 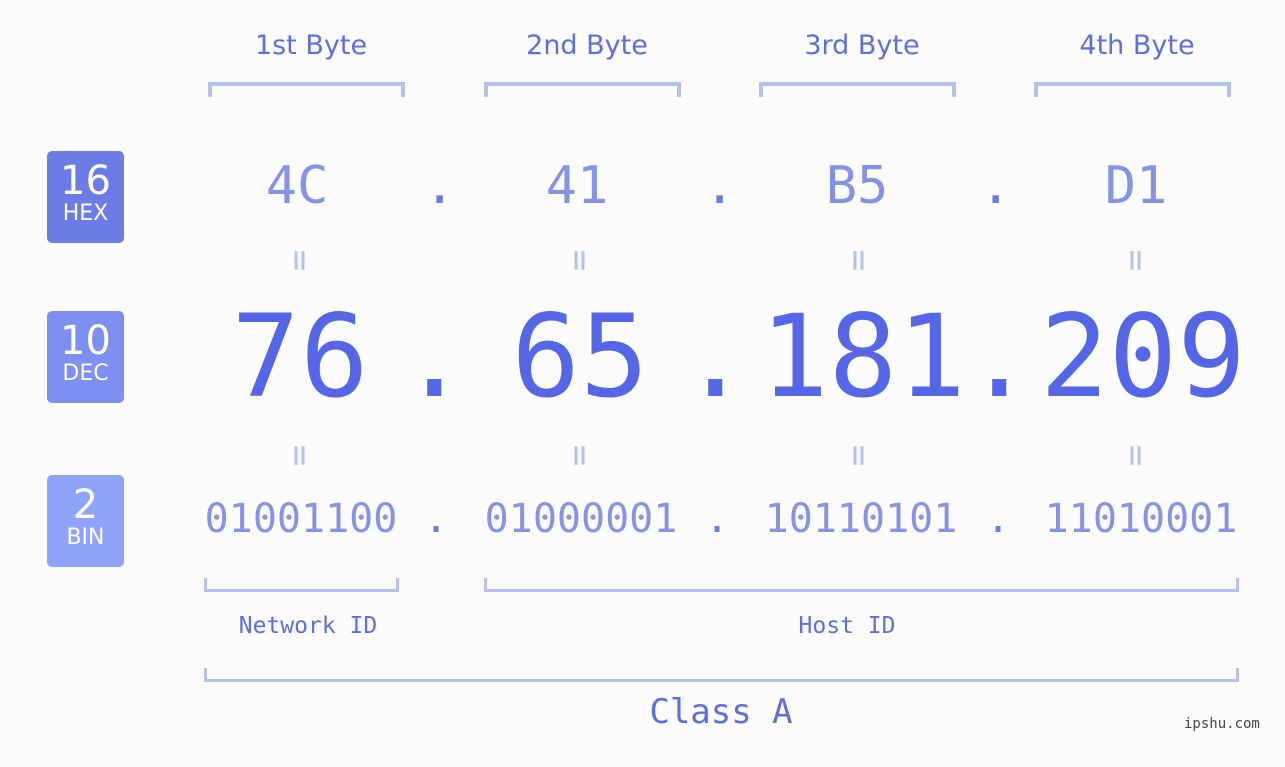 I want to click on host-id-label: Host ID, so click(x=847, y=626).